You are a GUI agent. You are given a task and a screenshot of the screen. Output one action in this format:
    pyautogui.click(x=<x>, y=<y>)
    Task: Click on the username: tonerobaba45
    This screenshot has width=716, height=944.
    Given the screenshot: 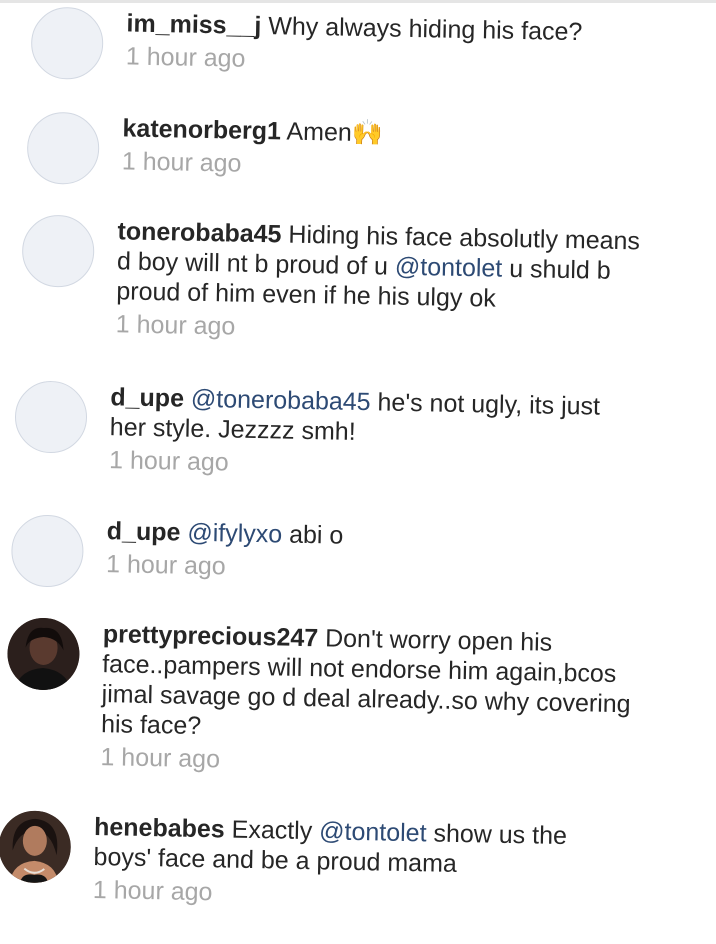 What is the action you would take?
    pyautogui.click(x=199, y=232)
    